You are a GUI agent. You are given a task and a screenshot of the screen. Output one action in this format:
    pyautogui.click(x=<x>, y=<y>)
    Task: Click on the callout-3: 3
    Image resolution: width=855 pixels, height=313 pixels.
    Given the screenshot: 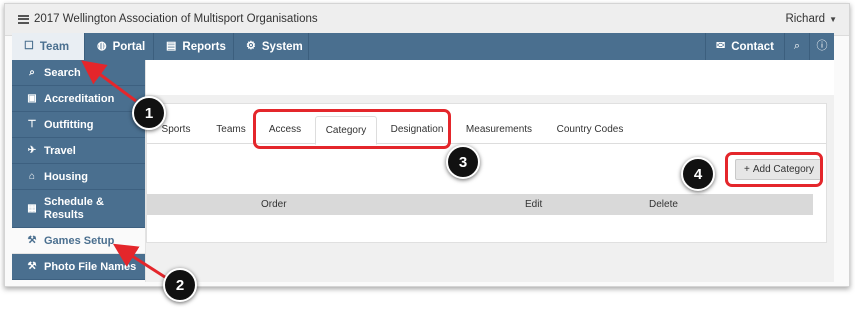 What is the action you would take?
    pyautogui.click(x=463, y=162)
    